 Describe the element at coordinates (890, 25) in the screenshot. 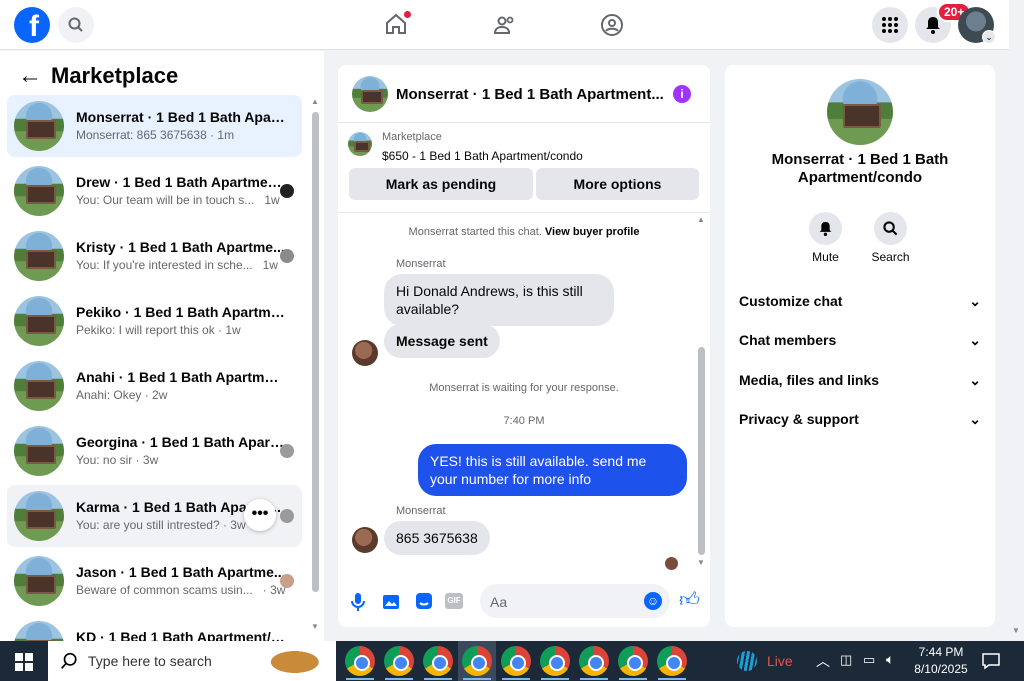

I see `menu-button` at that location.